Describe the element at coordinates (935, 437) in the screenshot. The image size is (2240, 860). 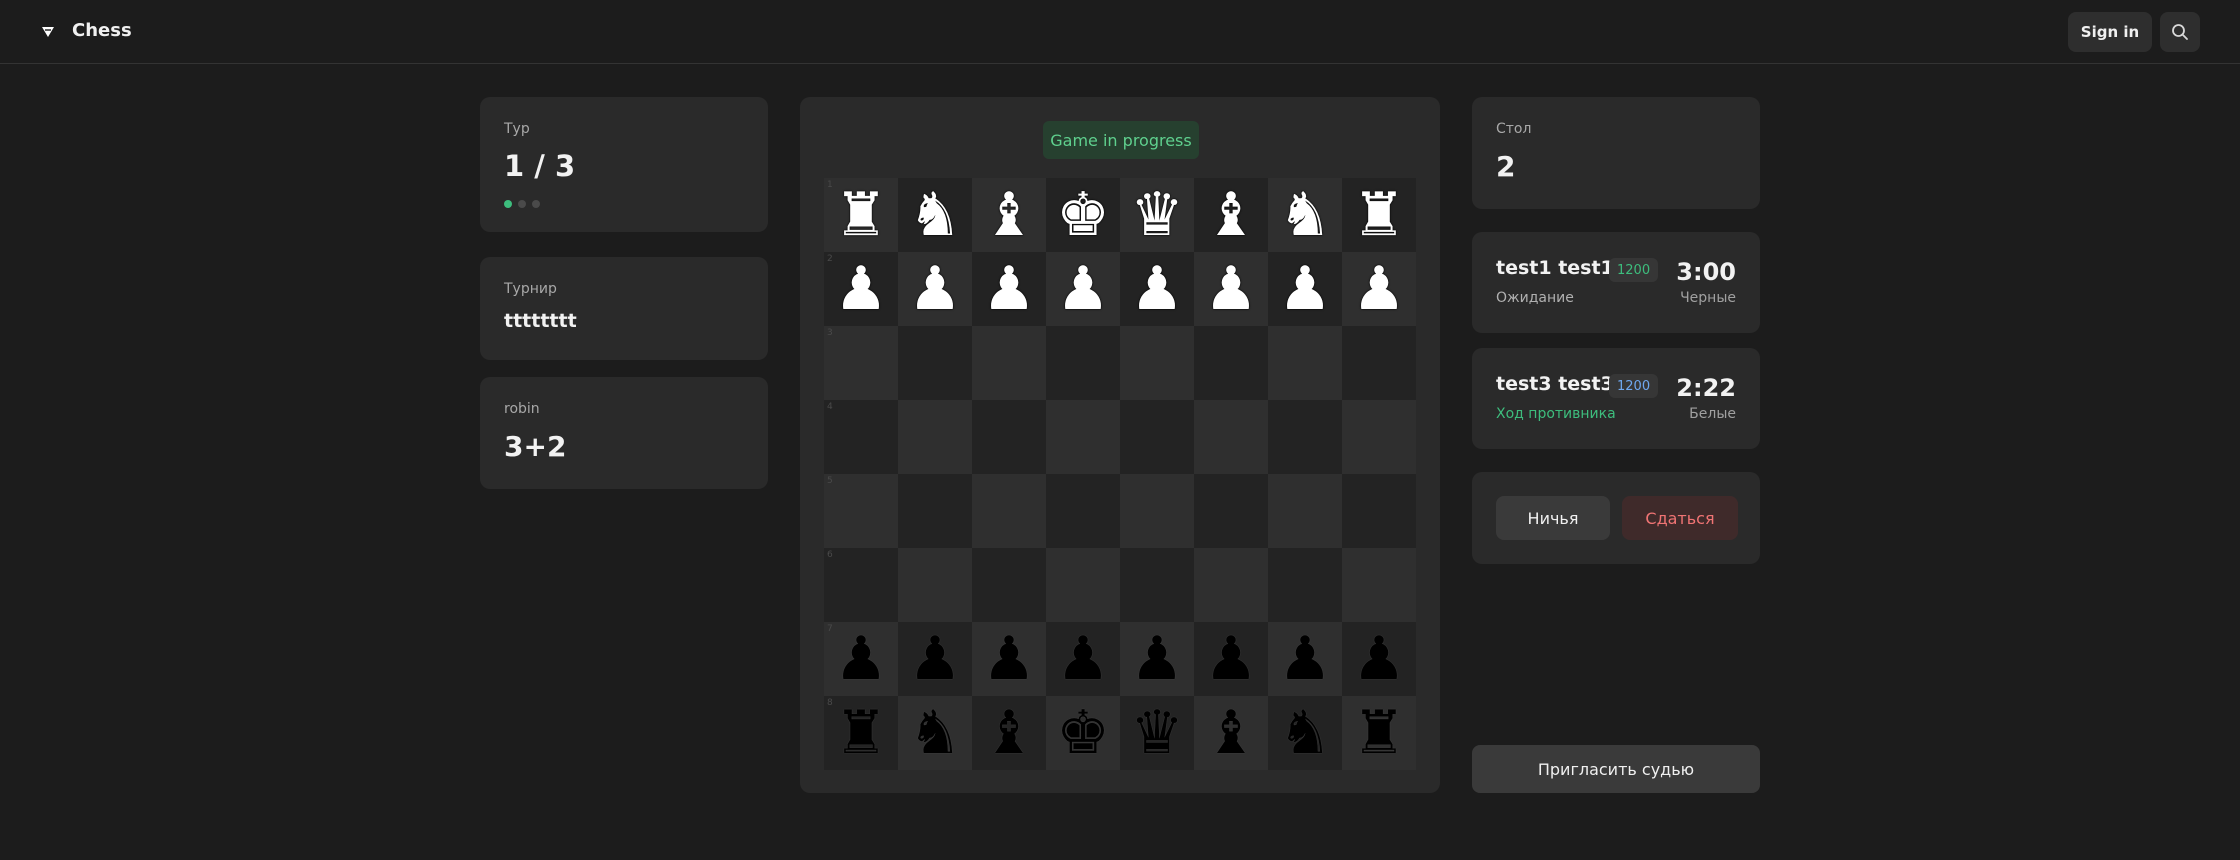
I see `board-square-b4` at that location.